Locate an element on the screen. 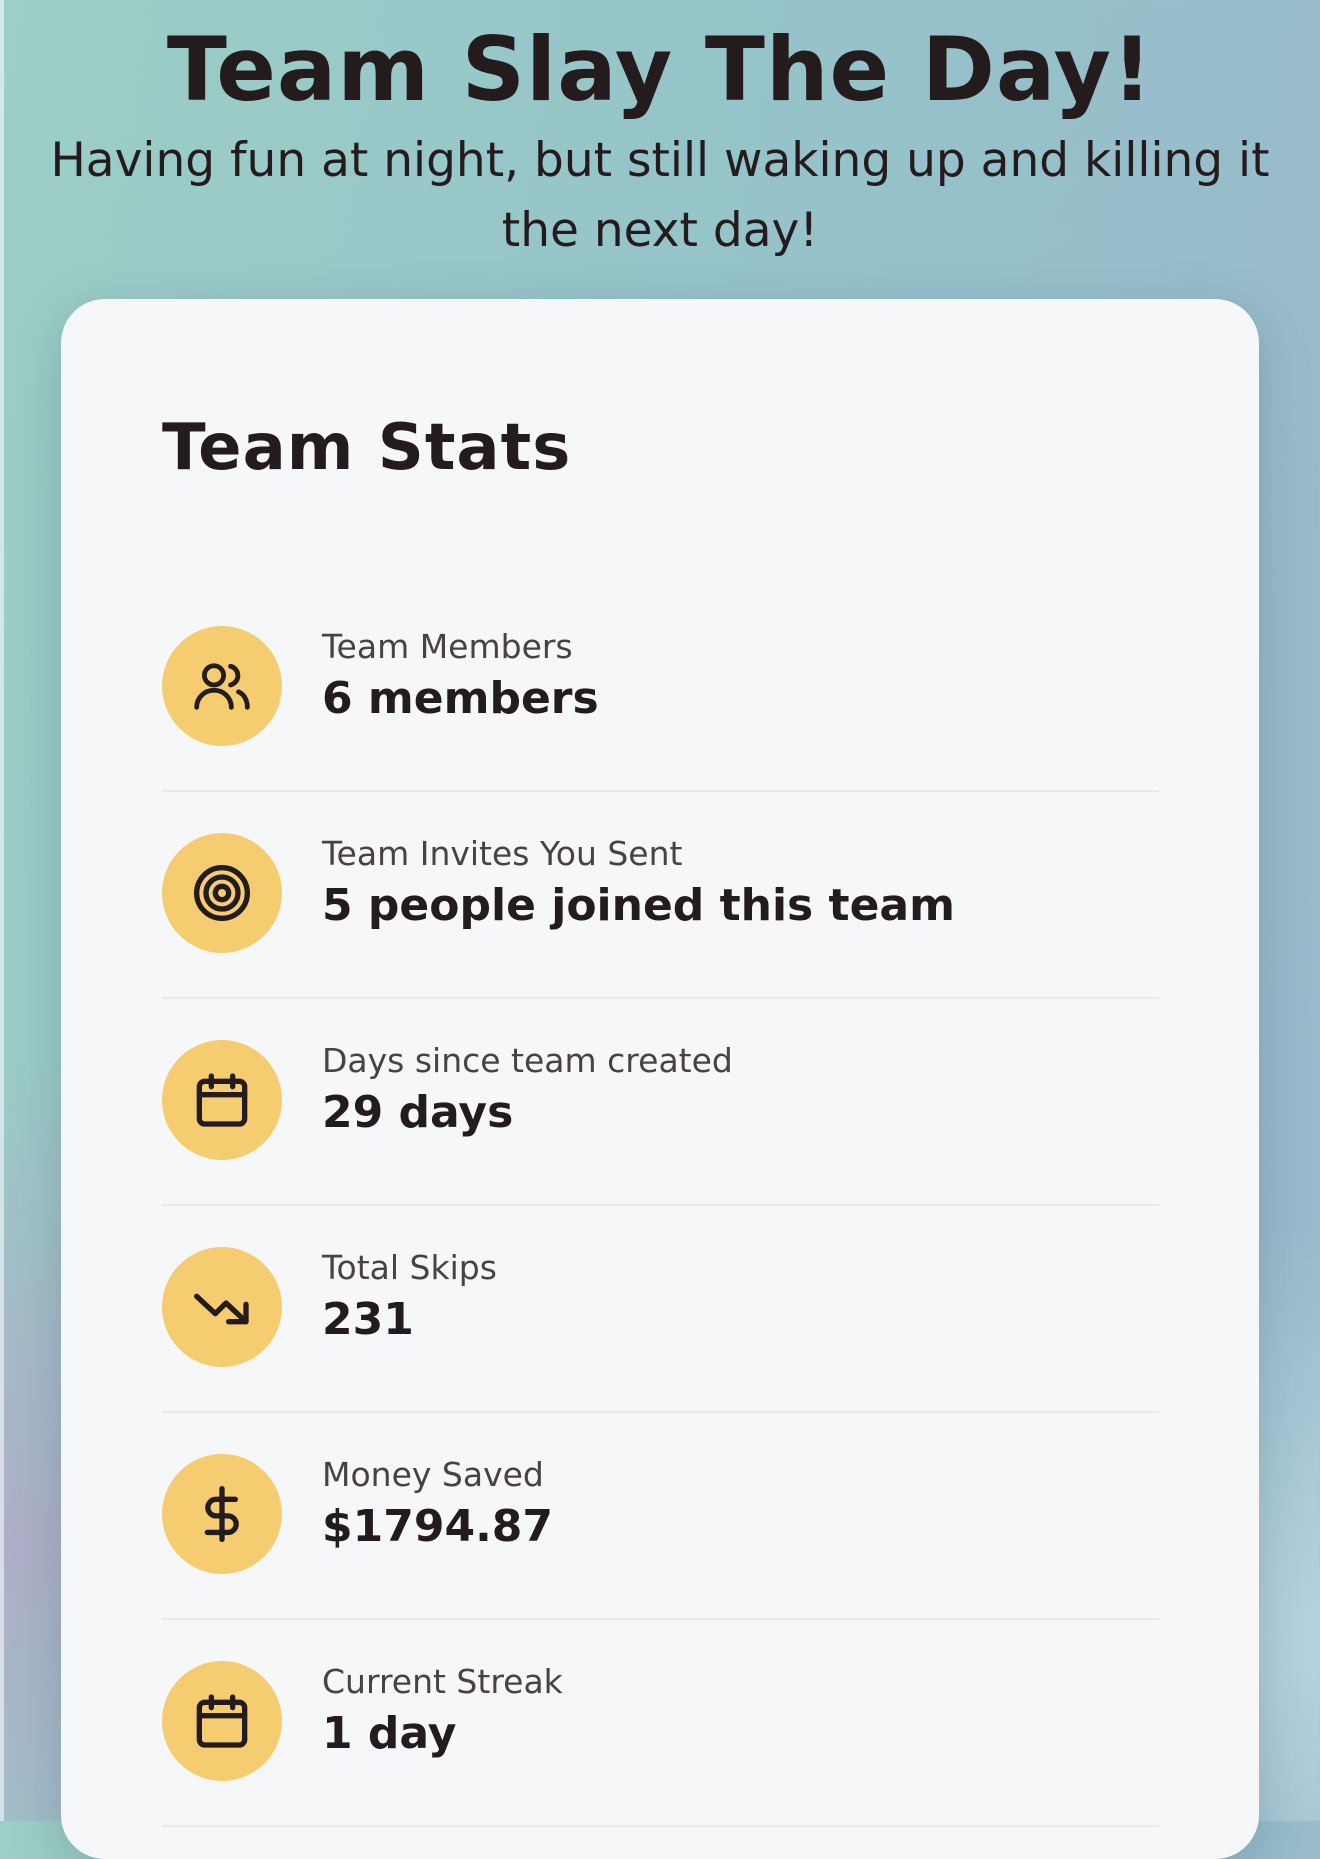 Image resolution: width=1320 pixels, height=1859 pixels. users-icon is located at coordinates (222, 686).